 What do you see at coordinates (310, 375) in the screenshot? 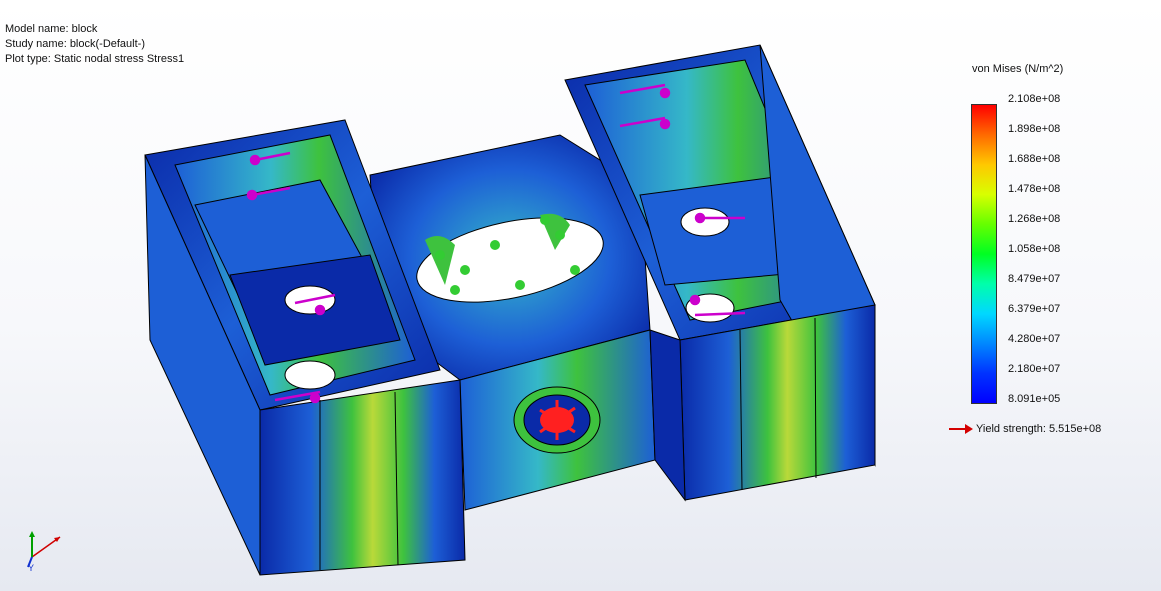
I see `left-hole-bottom` at bounding box center [310, 375].